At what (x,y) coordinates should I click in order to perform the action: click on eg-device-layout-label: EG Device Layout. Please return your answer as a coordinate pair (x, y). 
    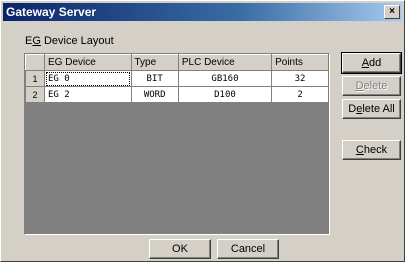
    Looking at the image, I should click on (69, 41).